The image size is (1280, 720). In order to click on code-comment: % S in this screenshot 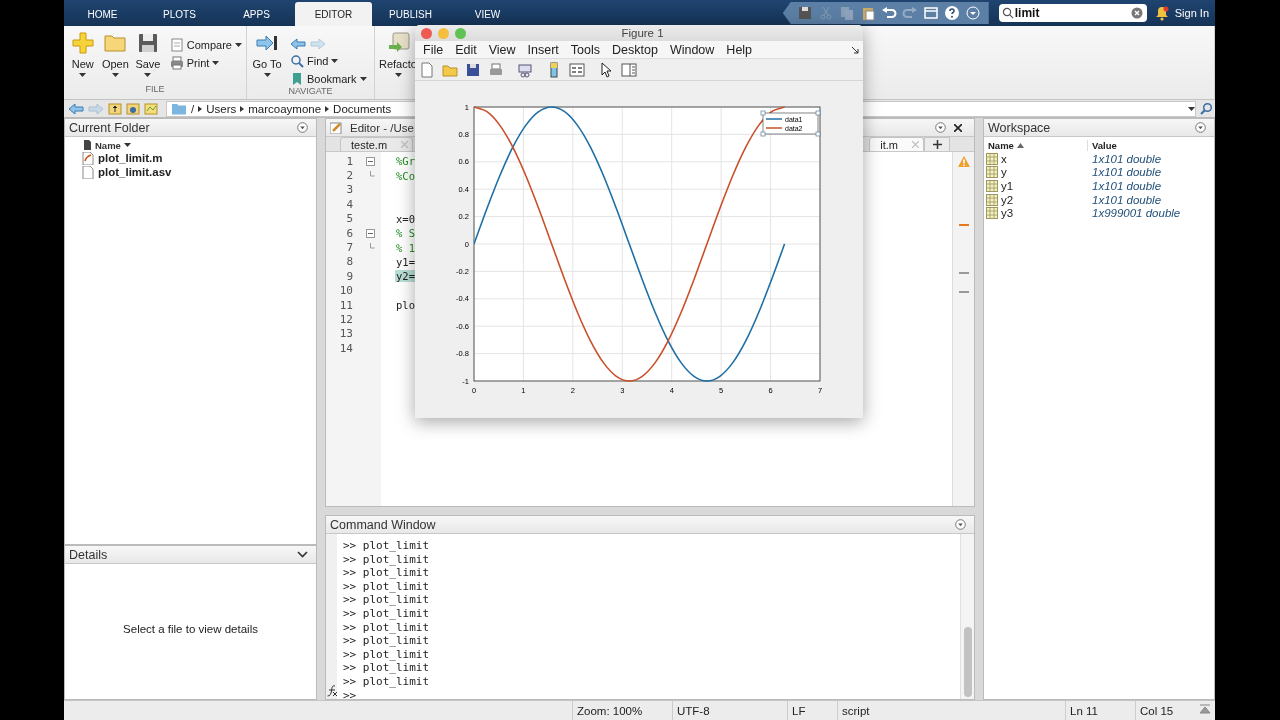, I will do `click(405, 233)`.